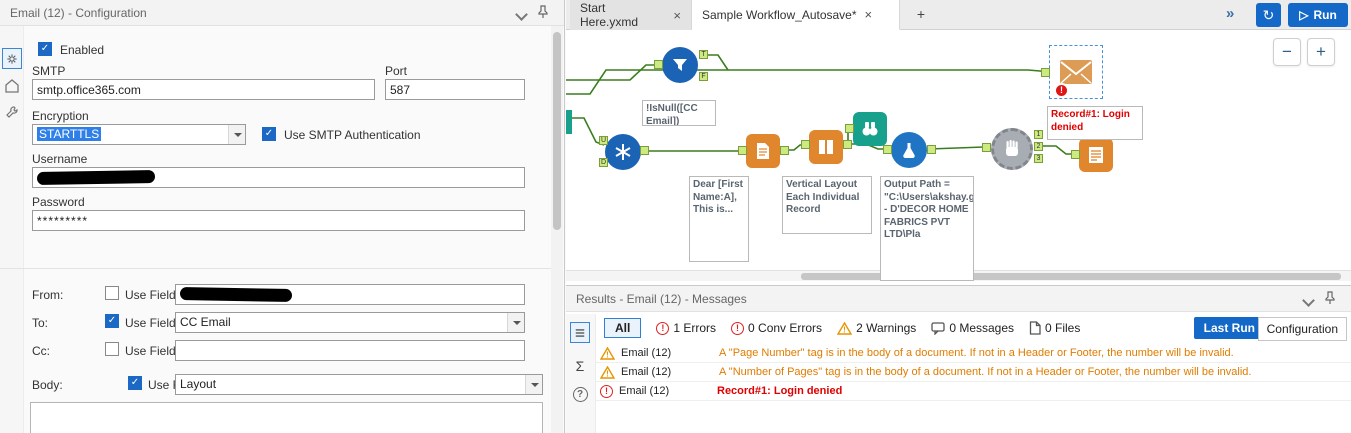  What do you see at coordinates (644, 150) in the screenshot?
I see `union-output-anchor` at bounding box center [644, 150].